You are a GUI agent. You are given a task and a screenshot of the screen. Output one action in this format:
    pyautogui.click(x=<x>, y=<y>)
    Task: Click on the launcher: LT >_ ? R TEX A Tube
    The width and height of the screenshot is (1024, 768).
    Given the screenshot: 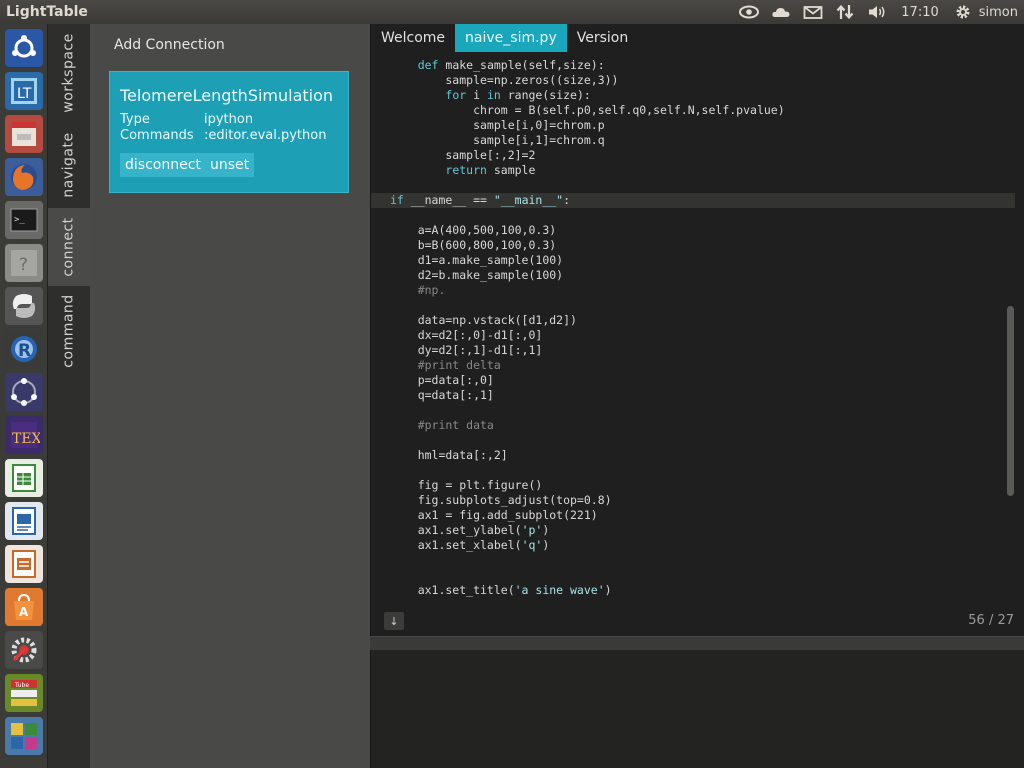 What is the action you would take?
    pyautogui.click(x=24, y=396)
    